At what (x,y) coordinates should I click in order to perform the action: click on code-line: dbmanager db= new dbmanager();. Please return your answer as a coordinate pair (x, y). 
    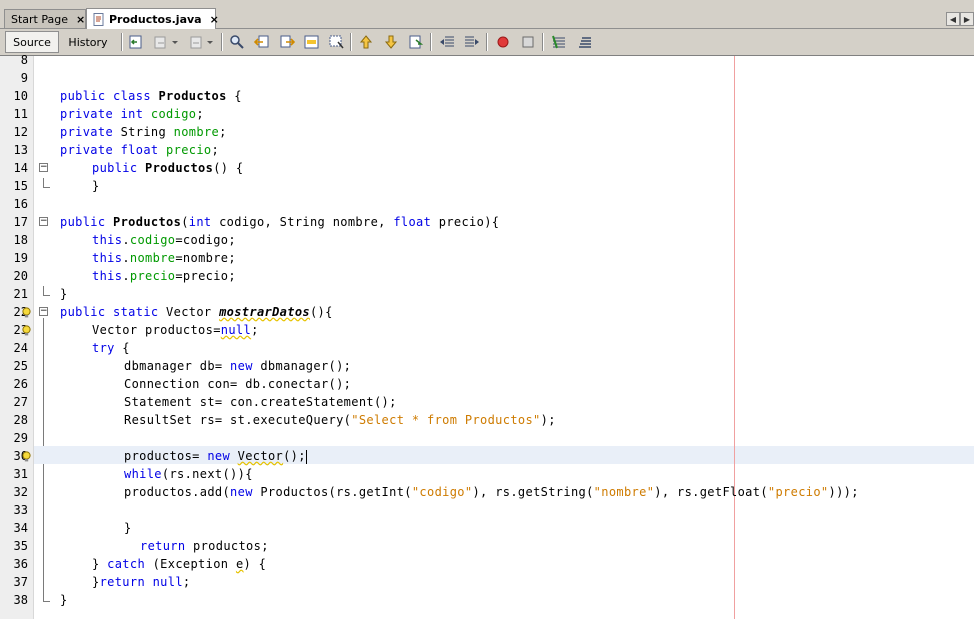
    Looking at the image, I should click on (238, 366).